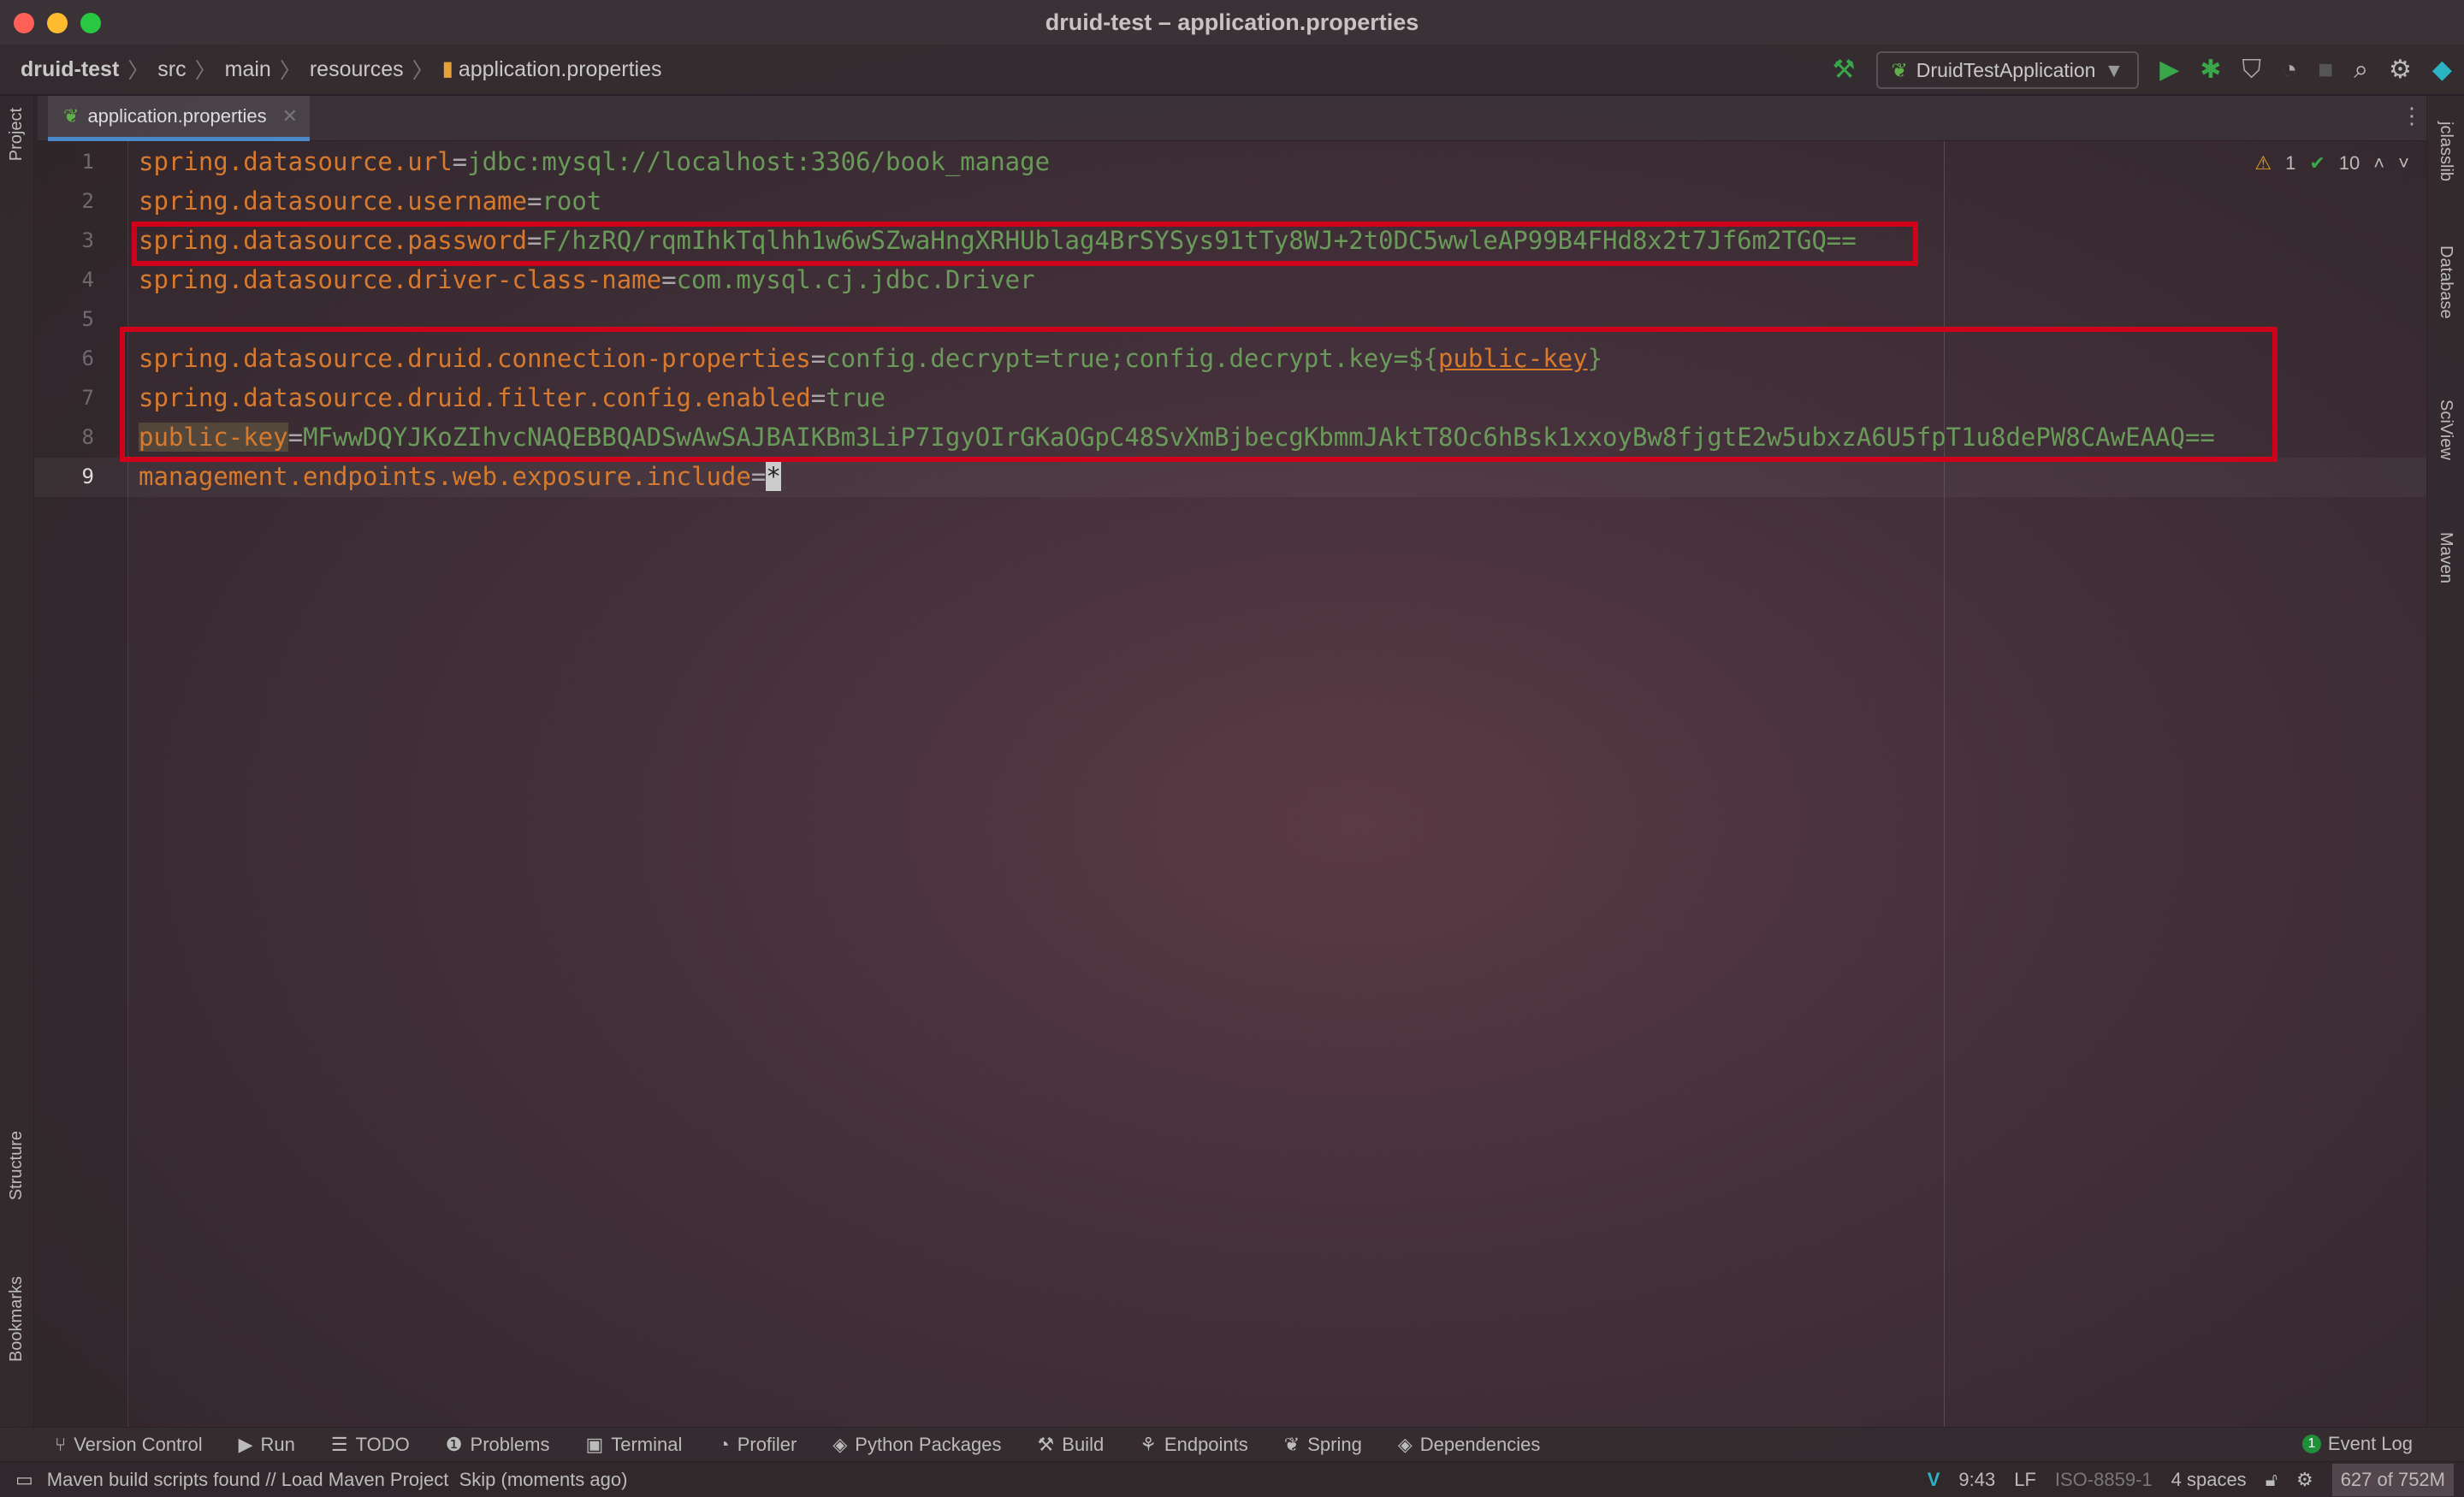 The height and width of the screenshot is (1497, 2464). Describe the element at coordinates (1025, 244) in the screenshot. I see `annotation-box-password` at that location.